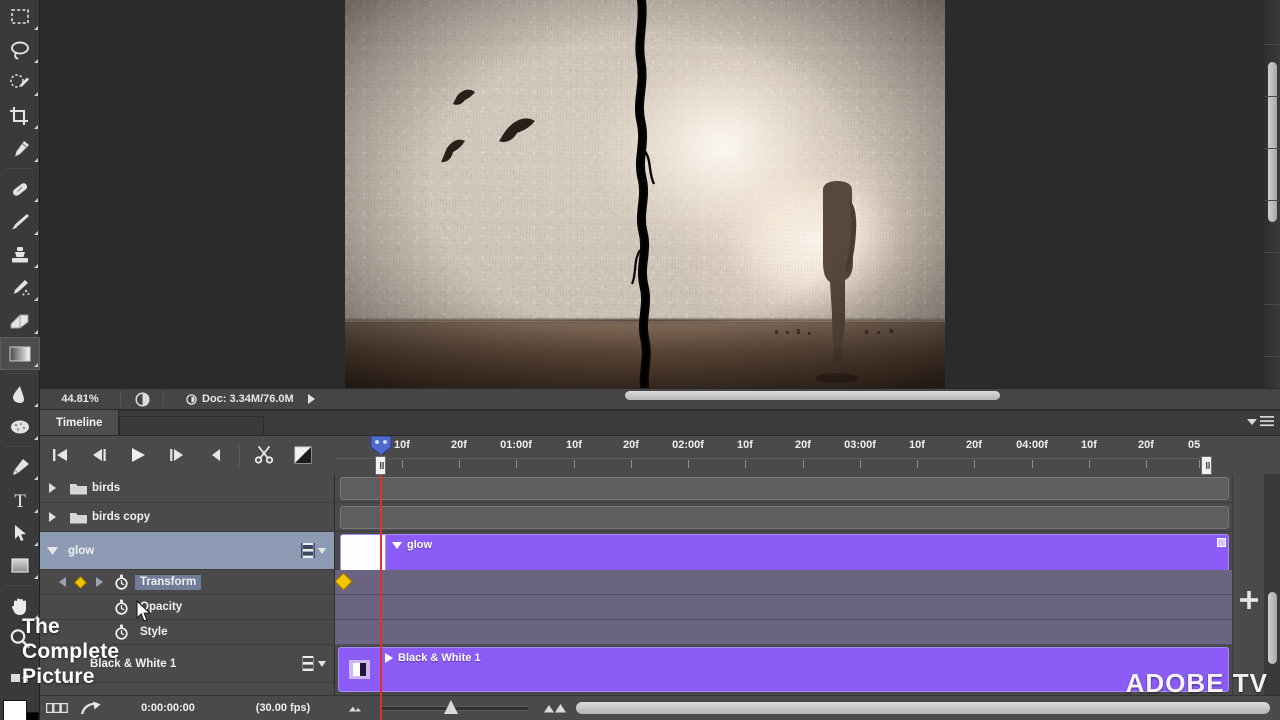 This screenshot has height=720, width=1280. What do you see at coordinates (20, 49) in the screenshot?
I see `lasso-tool` at bounding box center [20, 49].